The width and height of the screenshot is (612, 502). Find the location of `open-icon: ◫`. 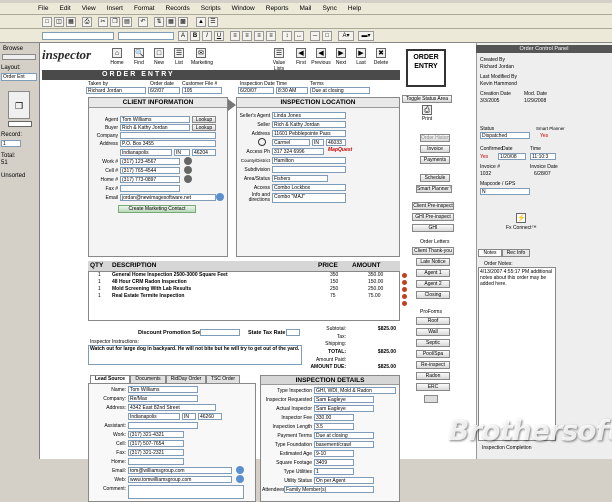

open-icon: ◫ is located at coordinates (59, 22).